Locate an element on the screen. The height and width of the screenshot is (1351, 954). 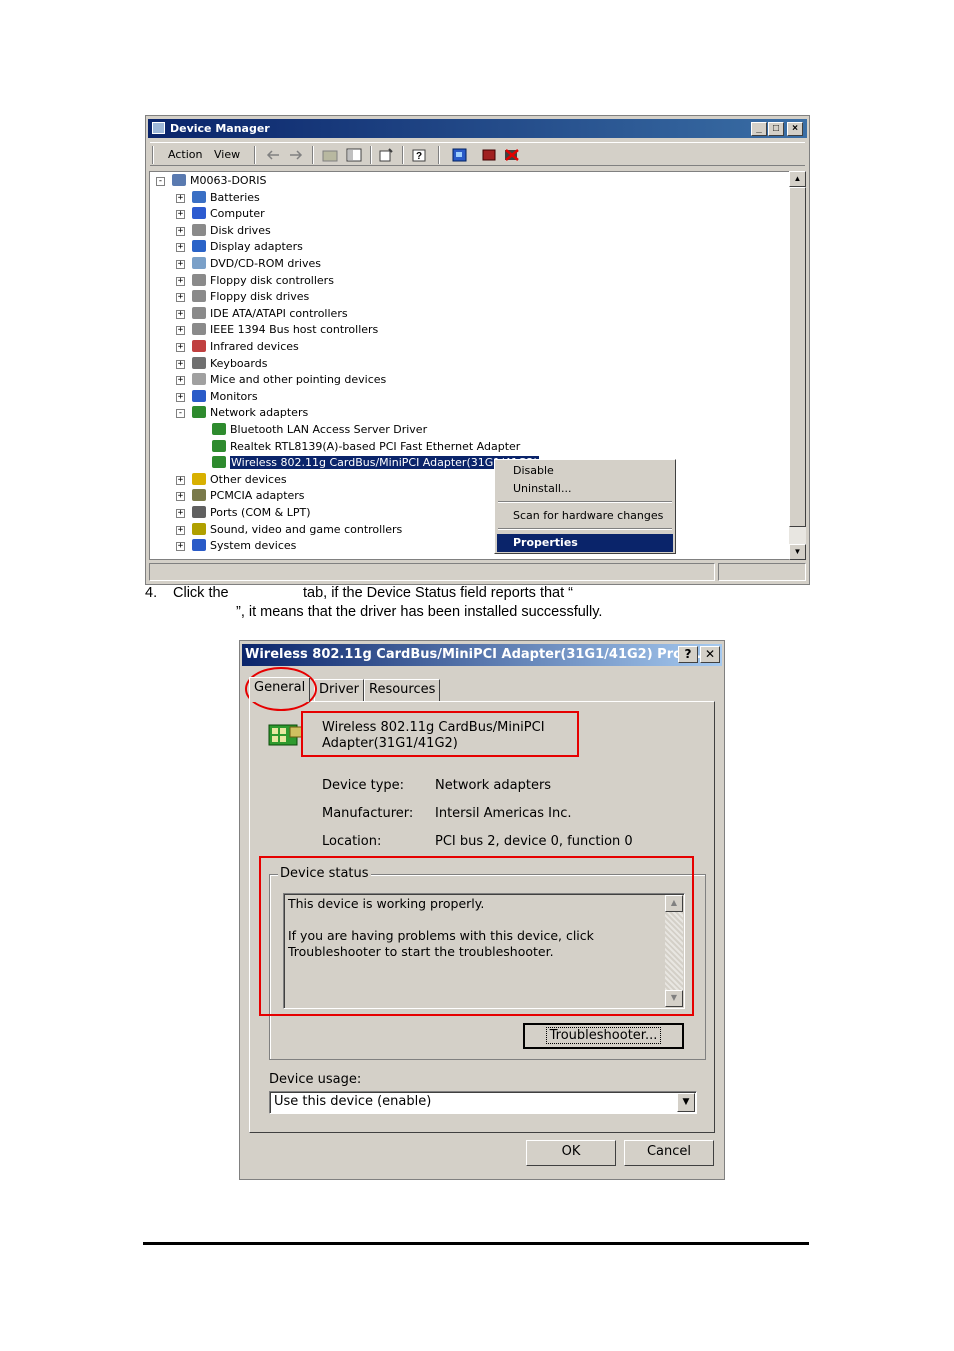
uninstall-device-icon is located at coordinates (490, 155).